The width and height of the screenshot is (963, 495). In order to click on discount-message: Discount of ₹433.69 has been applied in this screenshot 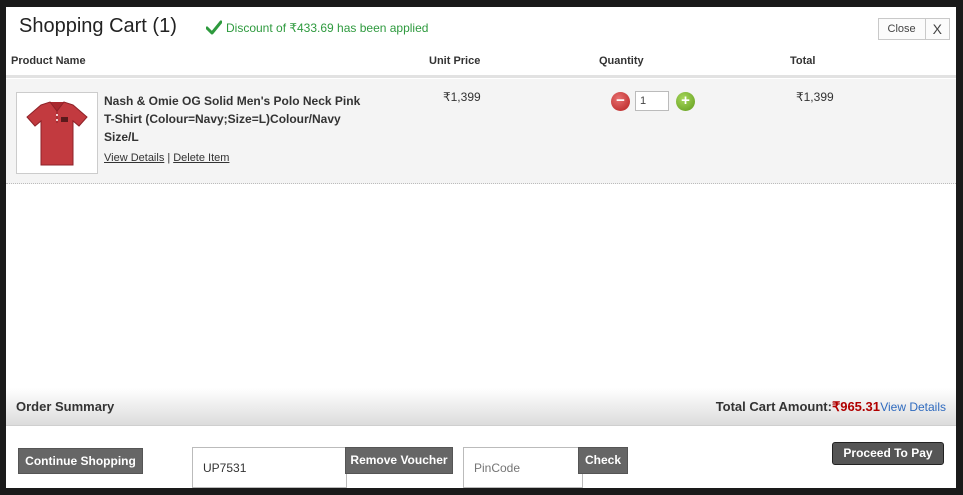, I will do `click(317, 28)`.